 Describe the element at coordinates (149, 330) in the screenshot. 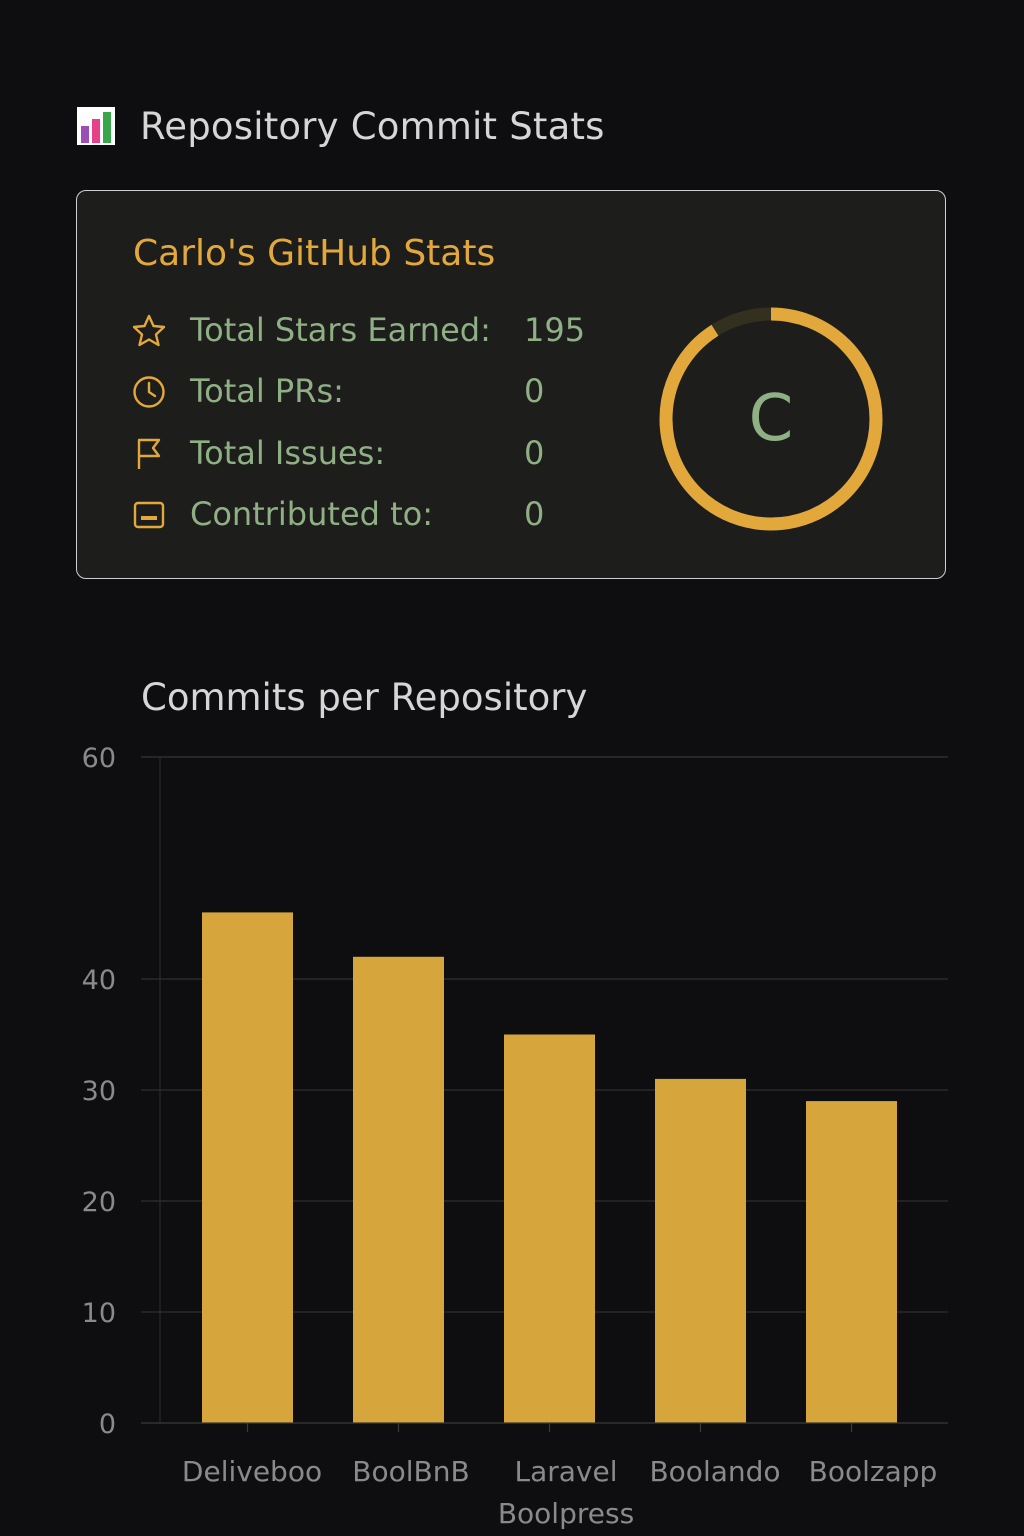

I see `star-icon` at that location.